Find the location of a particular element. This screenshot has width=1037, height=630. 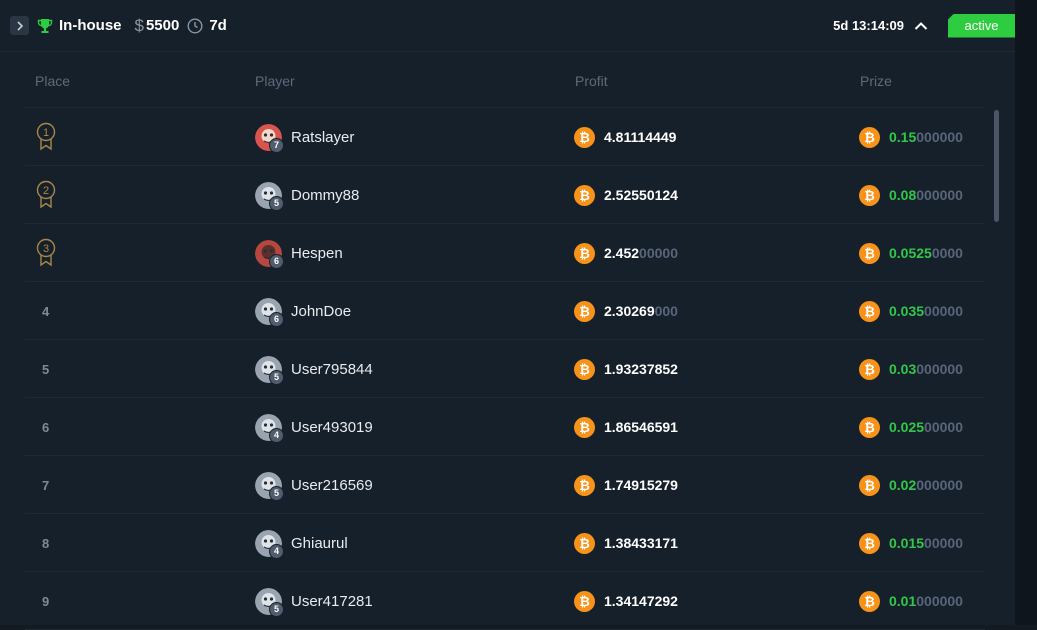

table-row: 1 7 Ratslayer ₿ 4.81114449 ₿ 0.15000000 is located at coordinates (505, 137).